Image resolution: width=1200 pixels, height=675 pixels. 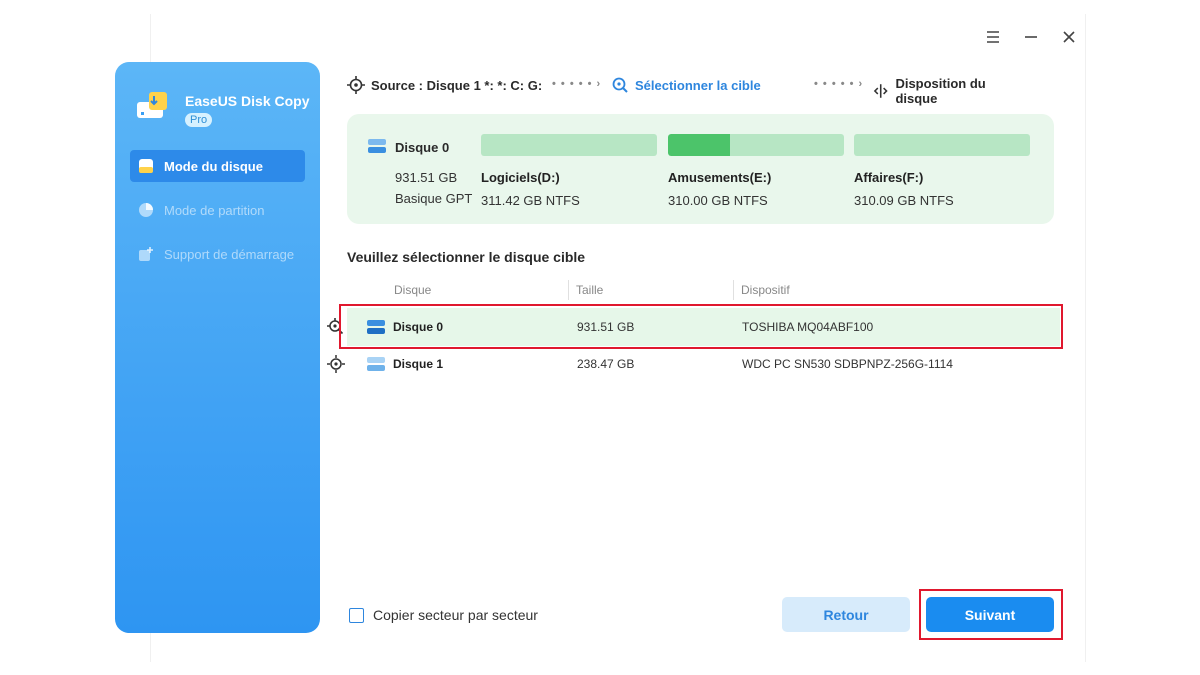 What do you see at coordinates (152, 105) in the screenshot?
I see `app-logo-icon` at bounding box center [152, 105].